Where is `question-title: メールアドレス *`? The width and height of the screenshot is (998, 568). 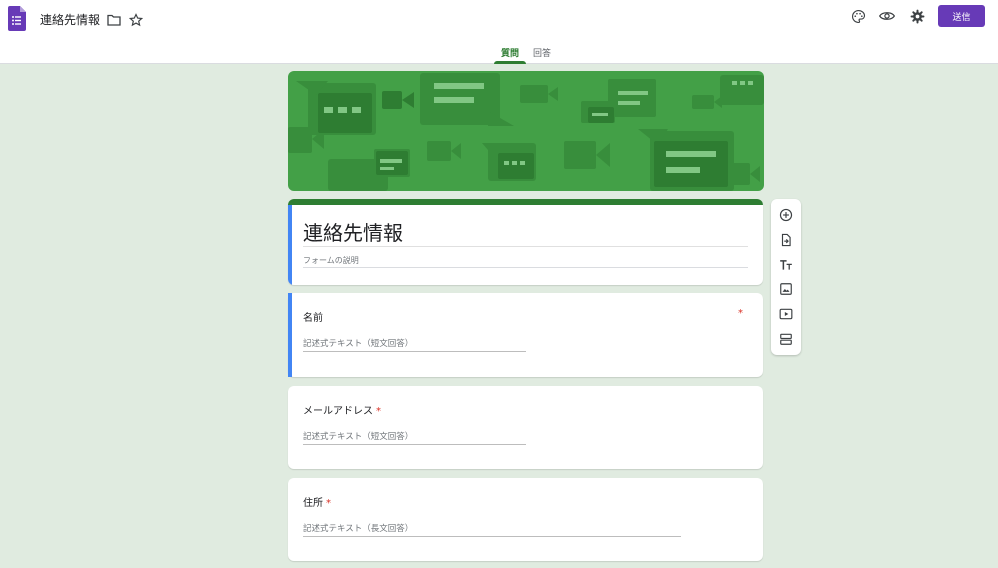 question-title: メールアドレス * is located at coordinates (342, 409).